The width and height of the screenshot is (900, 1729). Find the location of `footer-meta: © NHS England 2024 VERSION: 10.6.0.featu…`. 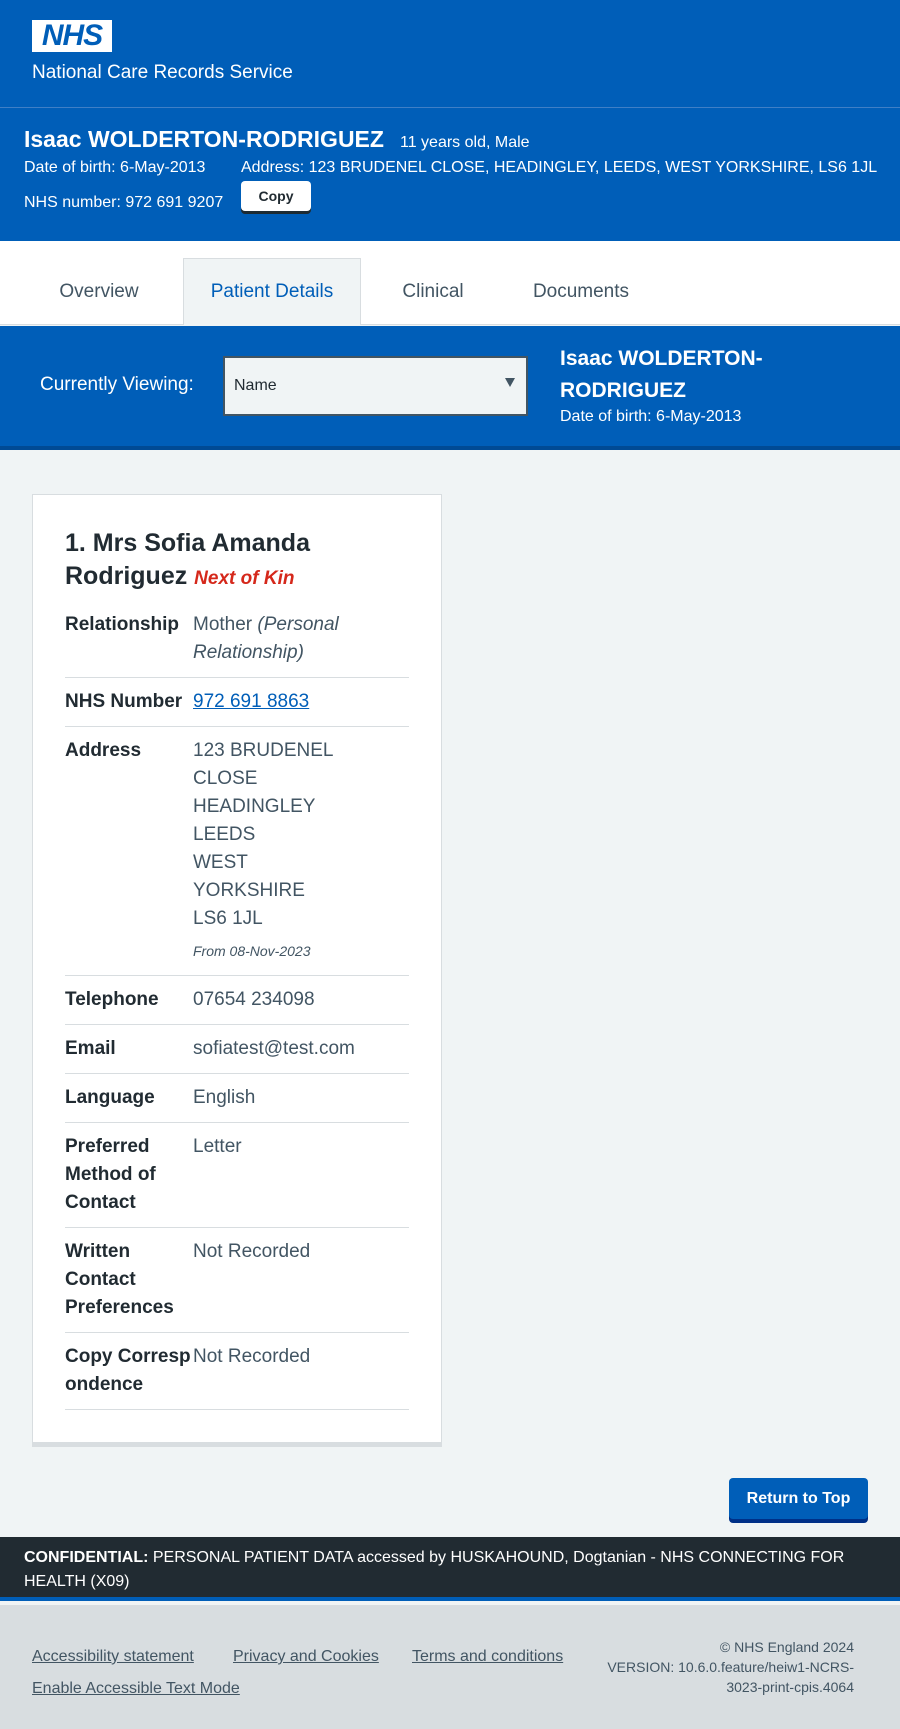

footer-meta: © NHS England 2024 VERSION: 10.6.0.featu… is located at coordinates (729, 1667).